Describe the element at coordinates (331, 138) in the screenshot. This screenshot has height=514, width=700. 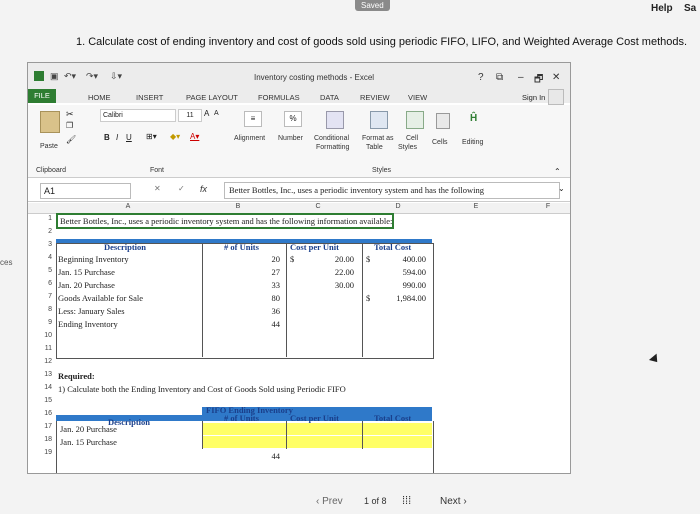
I see `conditional-formatting-label: Conditional` at that location.